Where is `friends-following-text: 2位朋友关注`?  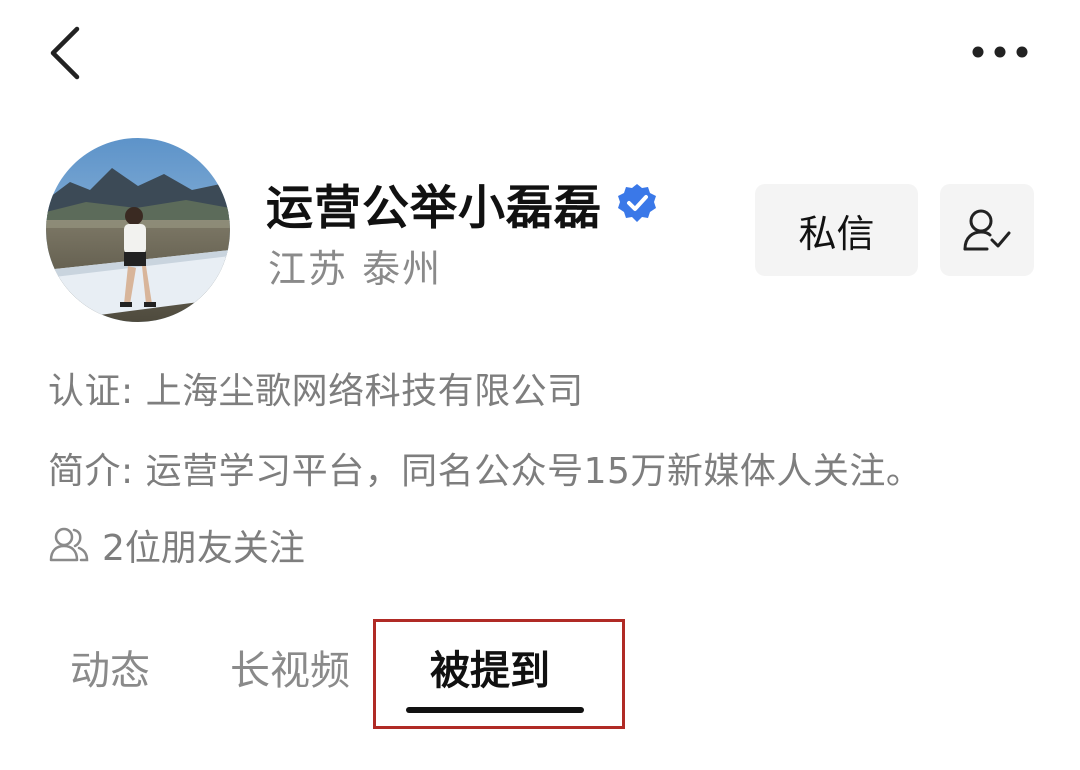
friends-following-text: 2位朋友关注 is located at coordinates (203, 548).